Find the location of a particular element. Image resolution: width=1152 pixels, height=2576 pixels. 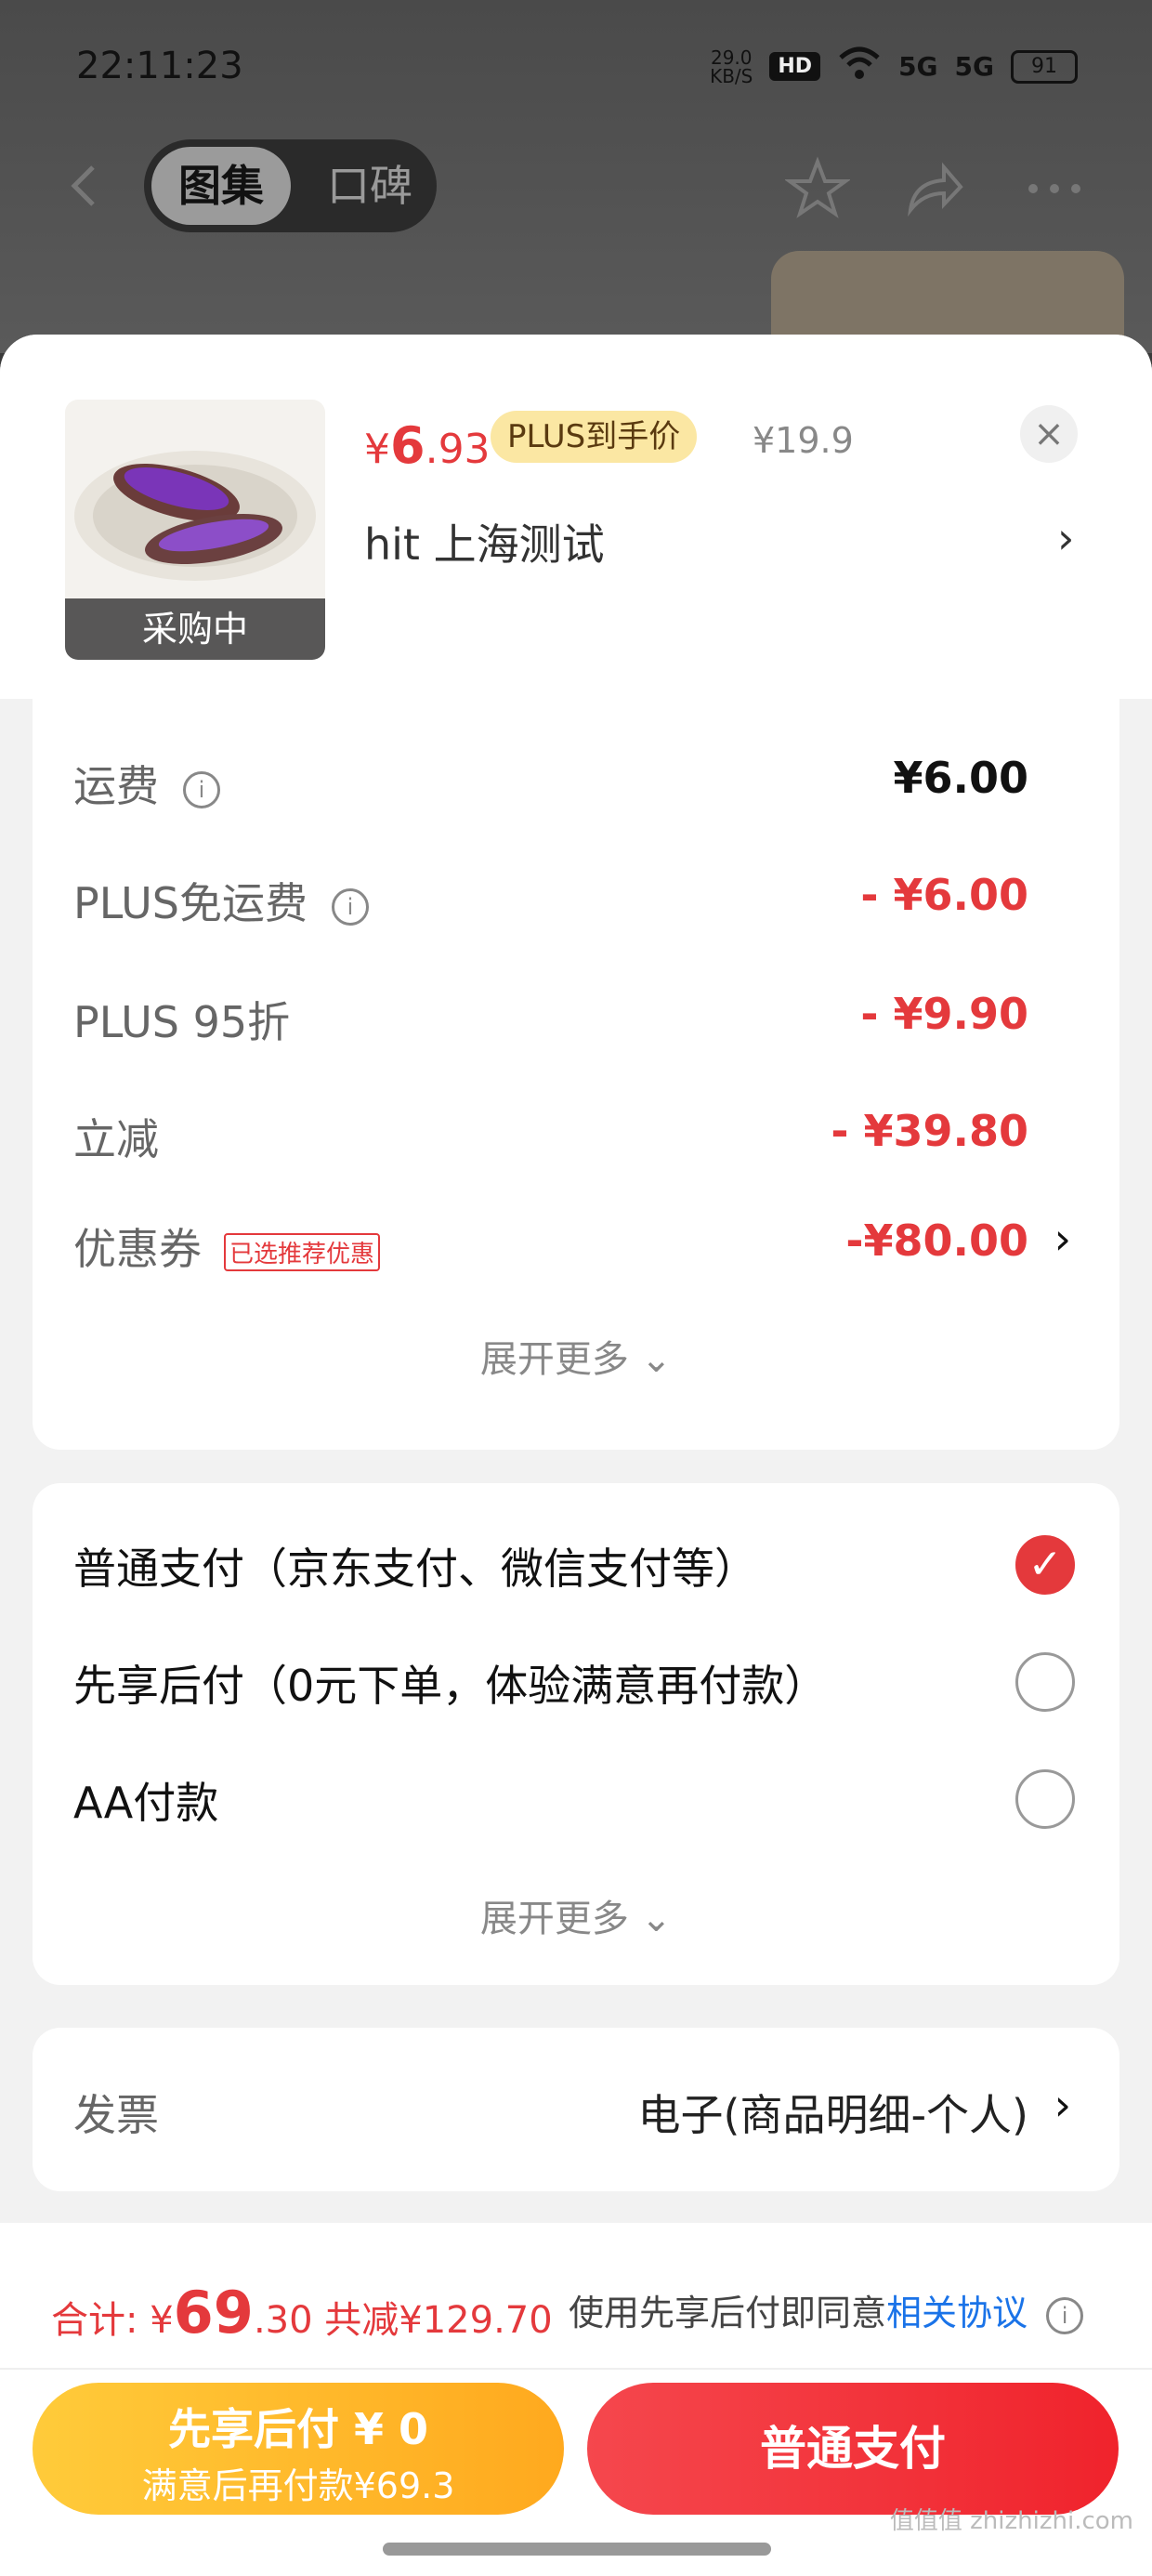

purchasing-tag: 采购中 is located at coordinates (195, 629).